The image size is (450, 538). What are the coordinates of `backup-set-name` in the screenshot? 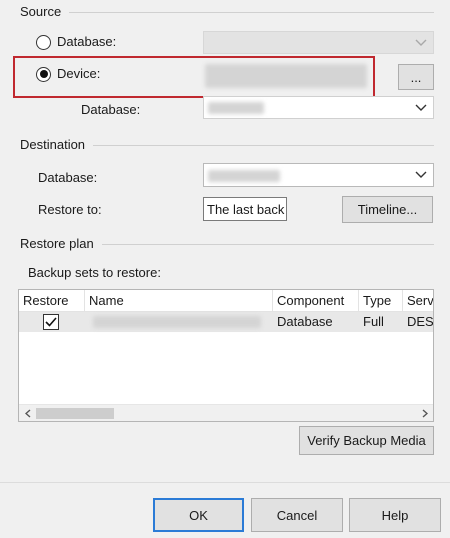 It's located at (177, 322).